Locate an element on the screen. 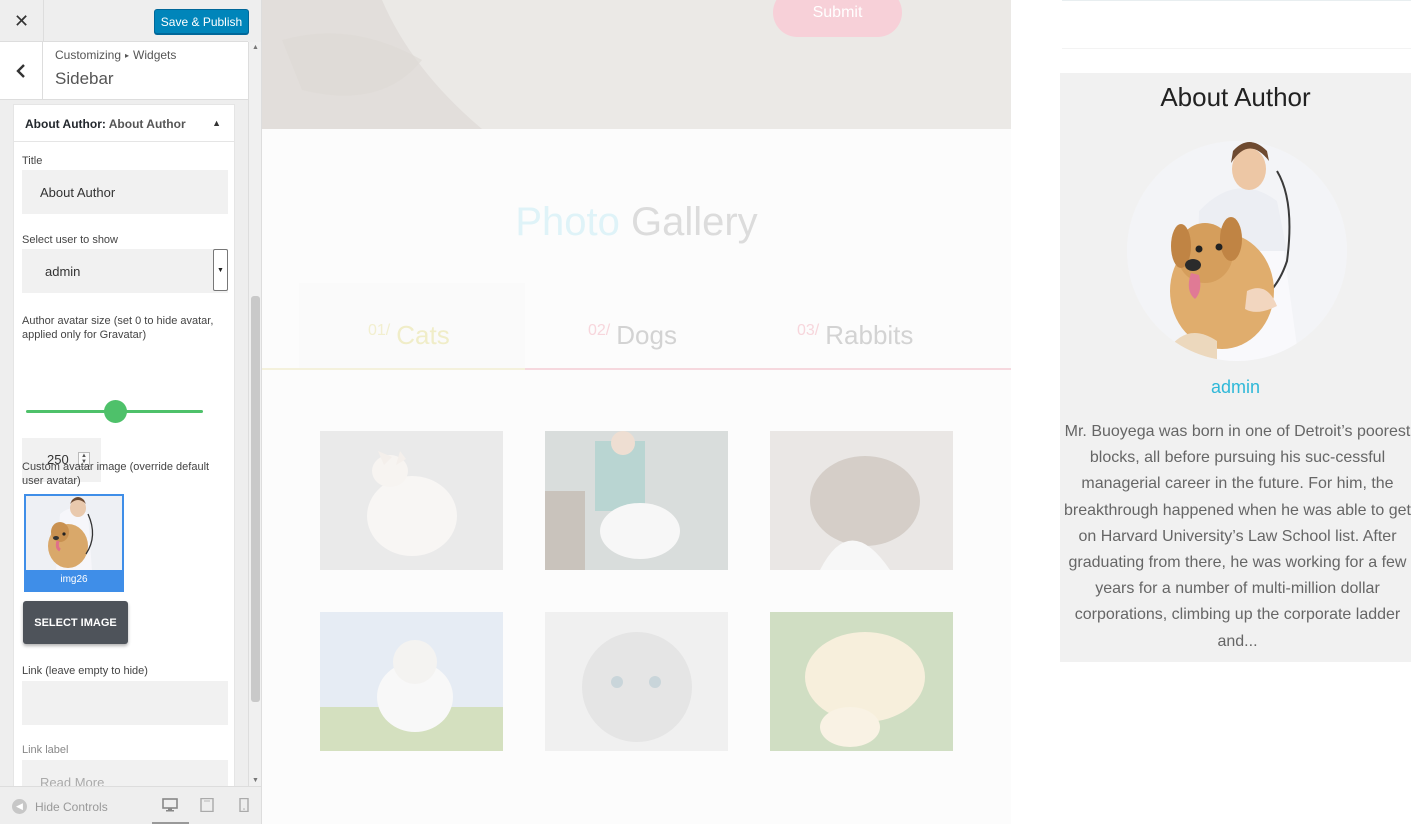  back-button is located at coordinates (21, 71).